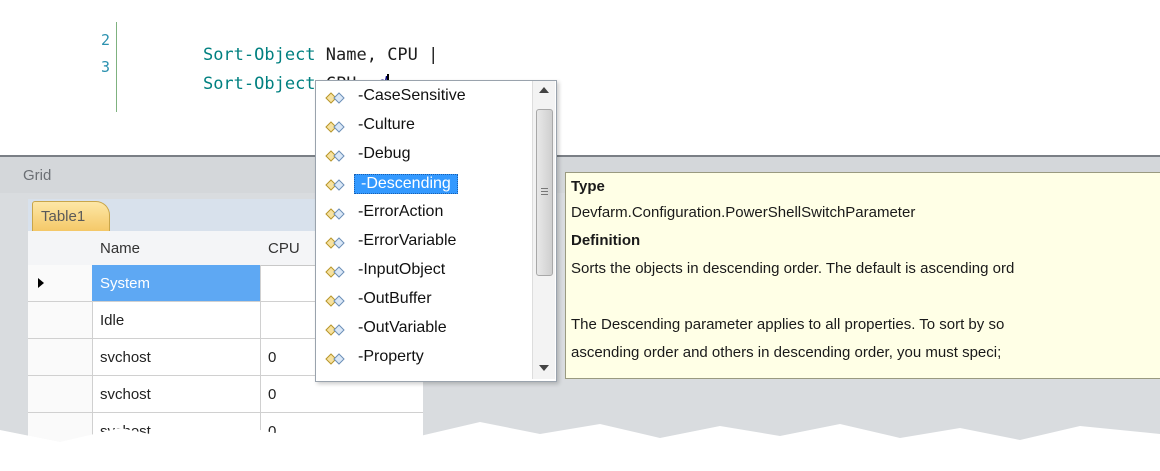 The width and height of the screenshot is (1160, 471). I want to click on grid-title: Grid, so click(37, 175).